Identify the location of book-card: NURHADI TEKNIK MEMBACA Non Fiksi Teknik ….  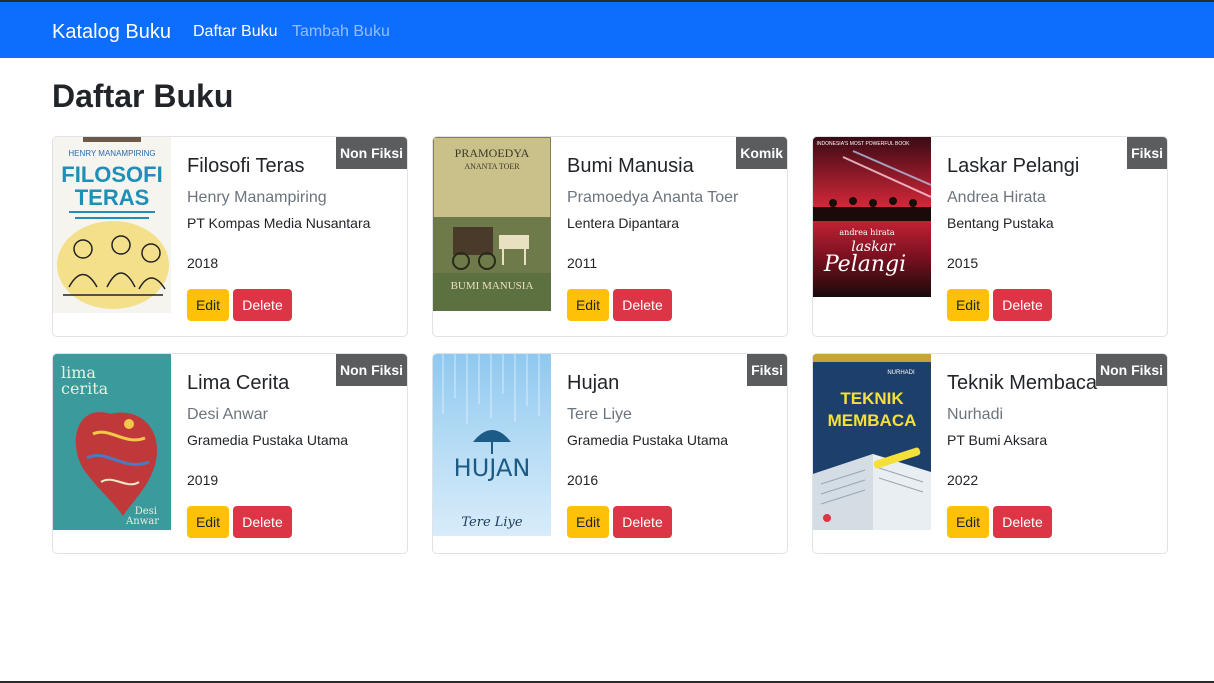
(990, 453).